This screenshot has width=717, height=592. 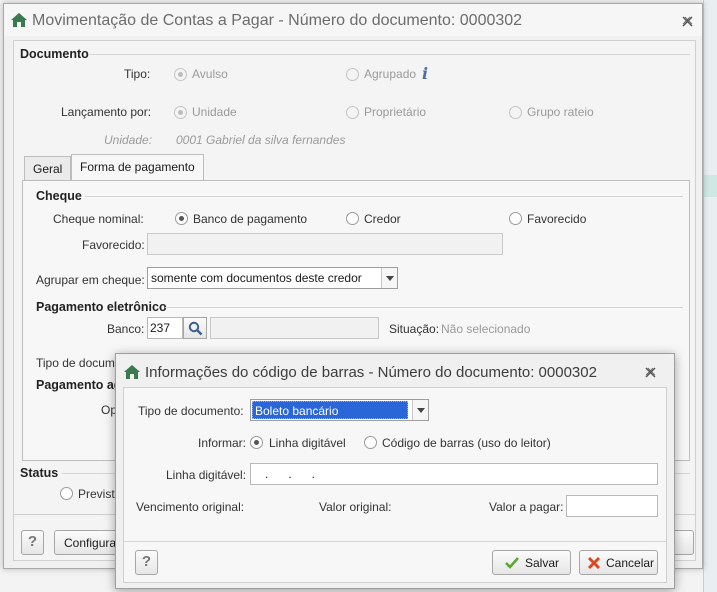 I want to click on lancamento-unidade-radio, so click(x=180, y=112).